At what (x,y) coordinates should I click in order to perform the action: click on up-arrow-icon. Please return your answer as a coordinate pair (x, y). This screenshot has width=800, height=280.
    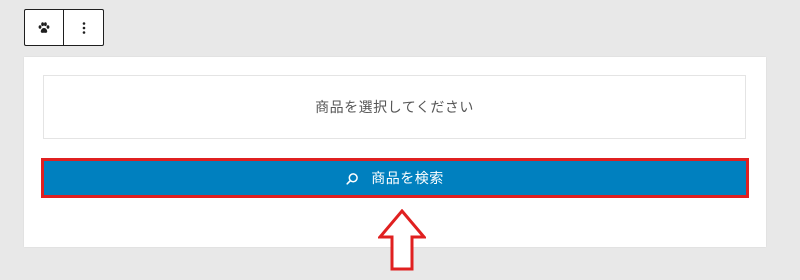
    Looking at the image, I should click on (402, 239).